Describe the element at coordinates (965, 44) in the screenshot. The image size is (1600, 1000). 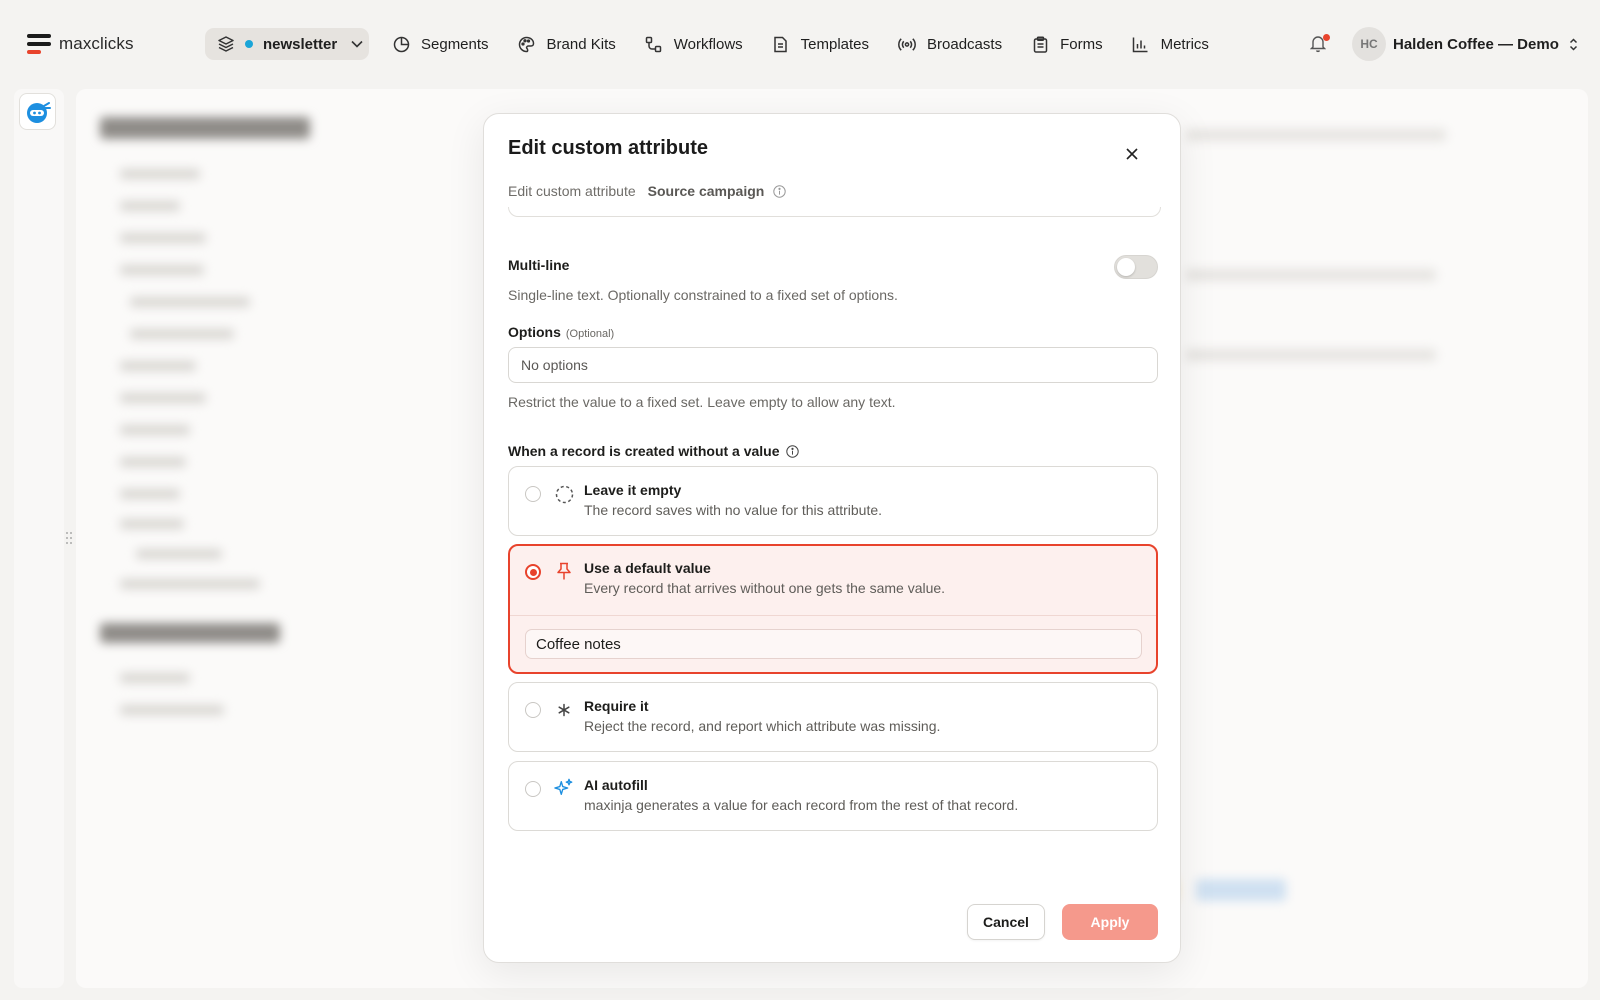
I see `nav-label: Broadcasts` at that location.